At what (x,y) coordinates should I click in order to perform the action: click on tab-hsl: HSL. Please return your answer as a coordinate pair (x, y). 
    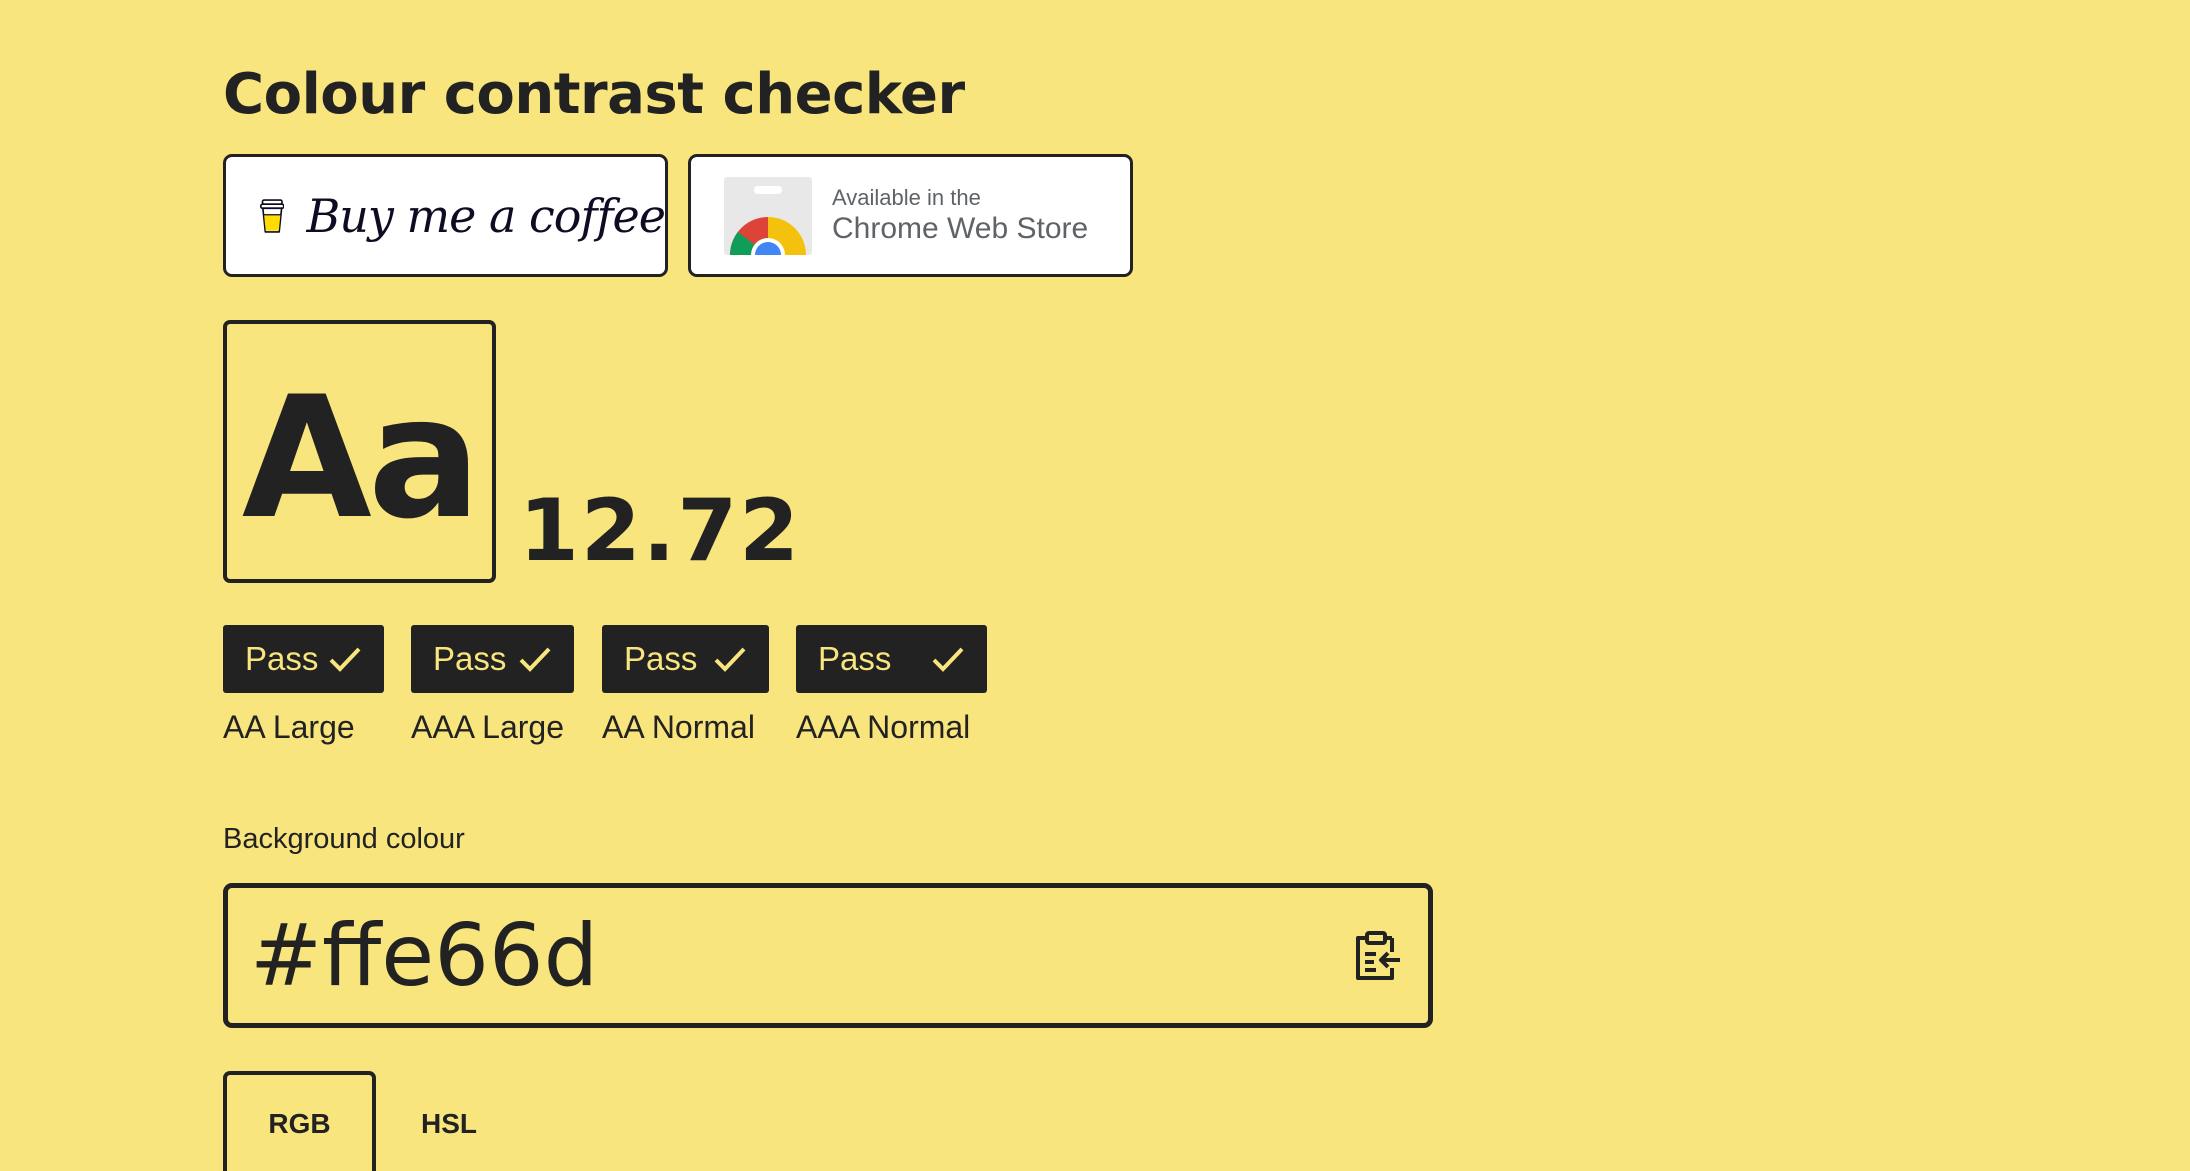
    Looking at the image, I should click on (449, 1121).